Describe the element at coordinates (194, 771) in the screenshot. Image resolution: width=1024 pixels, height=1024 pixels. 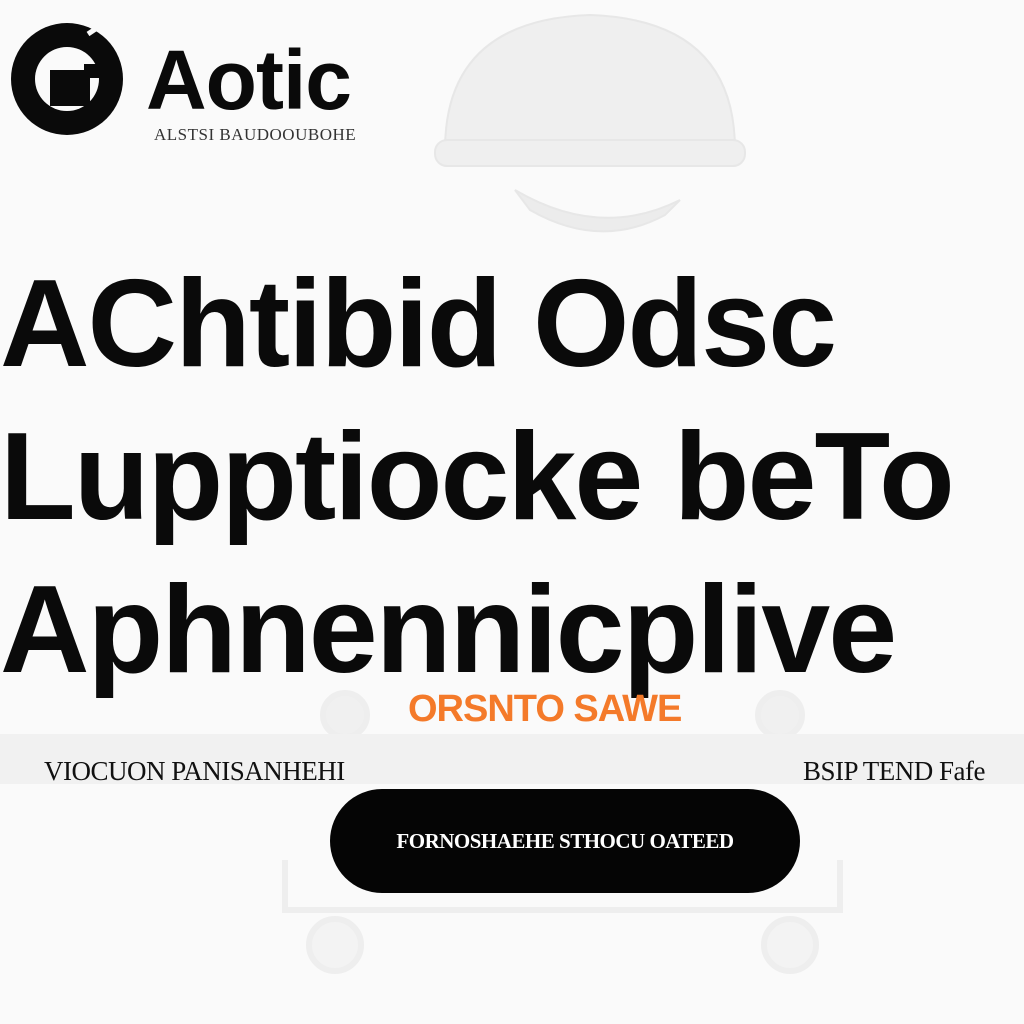
I see `info-left-text: VIOCUON PANISANHEHI` at that location.